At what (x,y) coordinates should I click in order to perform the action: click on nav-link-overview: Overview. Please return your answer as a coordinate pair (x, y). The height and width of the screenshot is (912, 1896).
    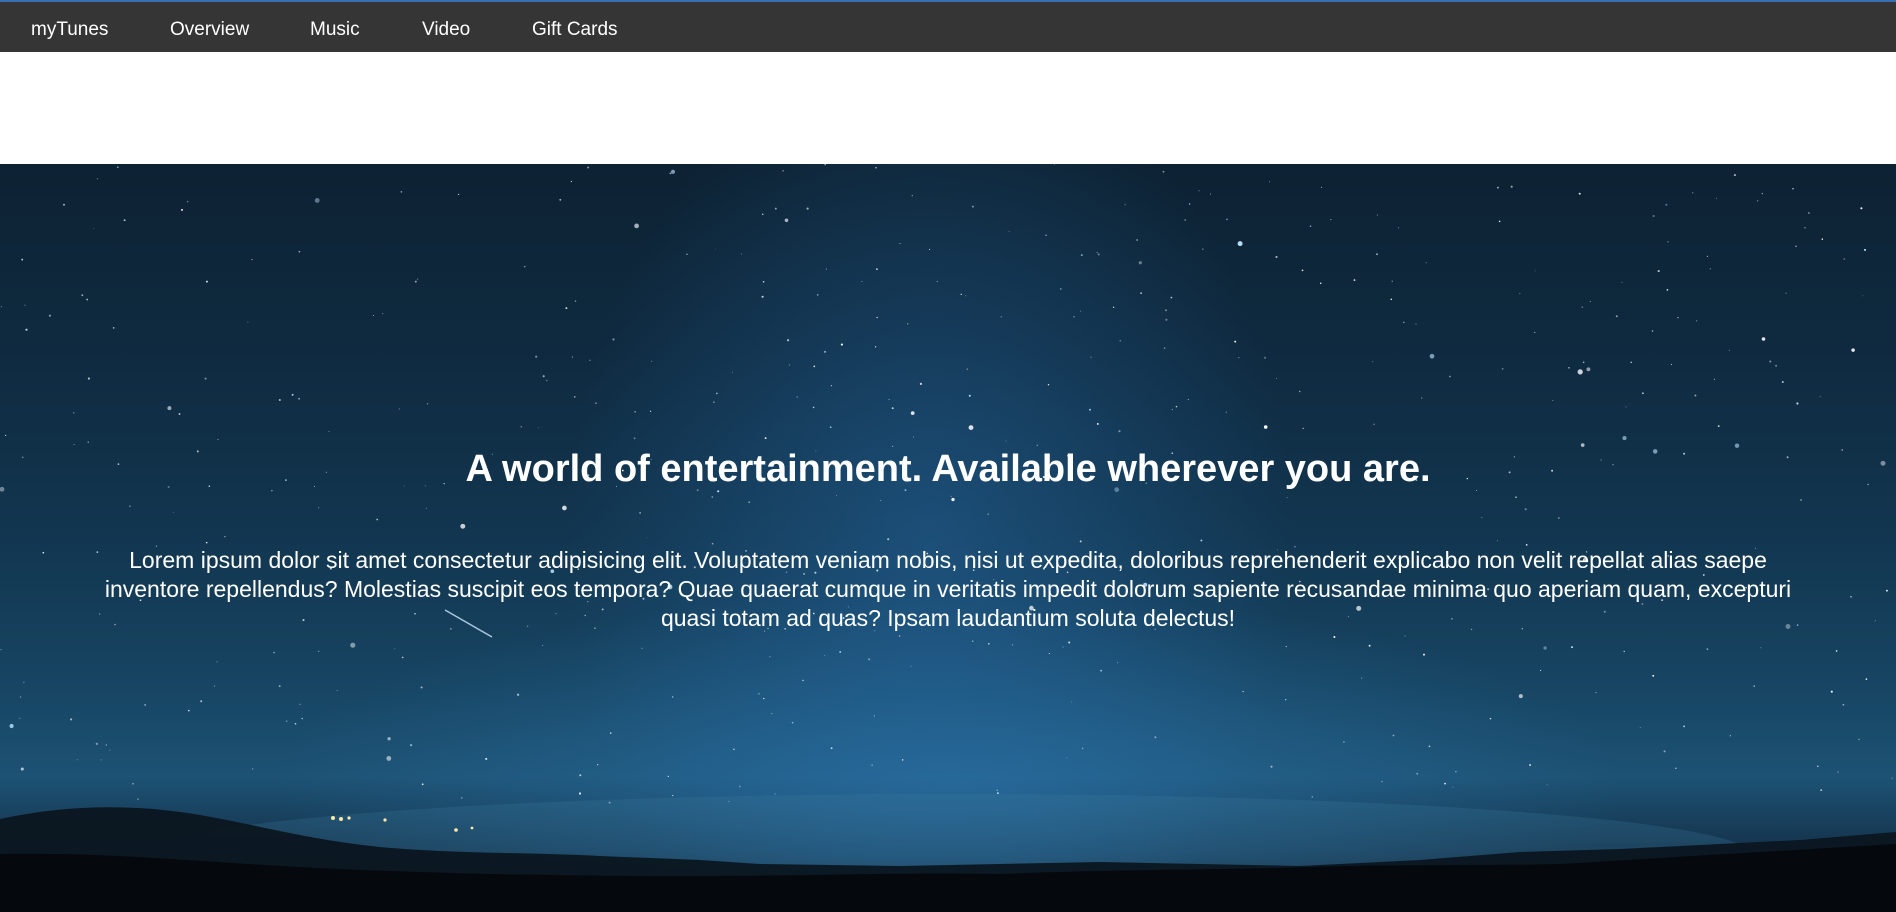
    Looking at the image, I should click on (209, 30).